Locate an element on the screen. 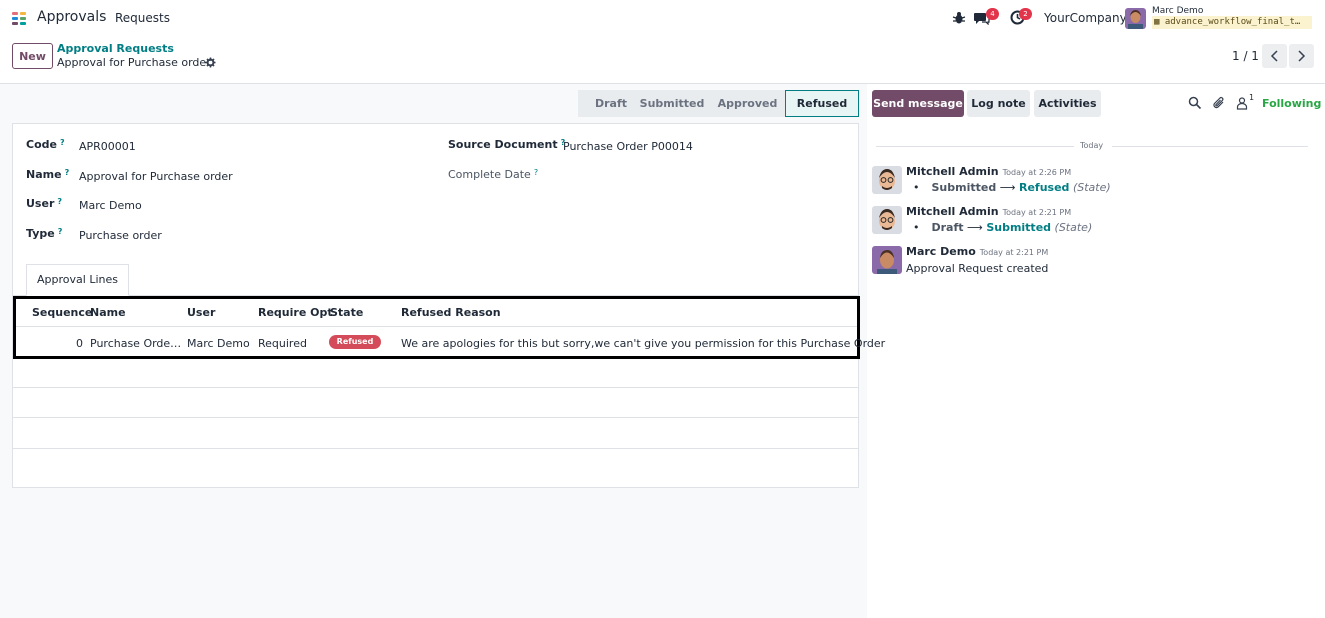  message-author: Mitchell Admin Today at 2:26 PM is located at coordinates (988, 171).